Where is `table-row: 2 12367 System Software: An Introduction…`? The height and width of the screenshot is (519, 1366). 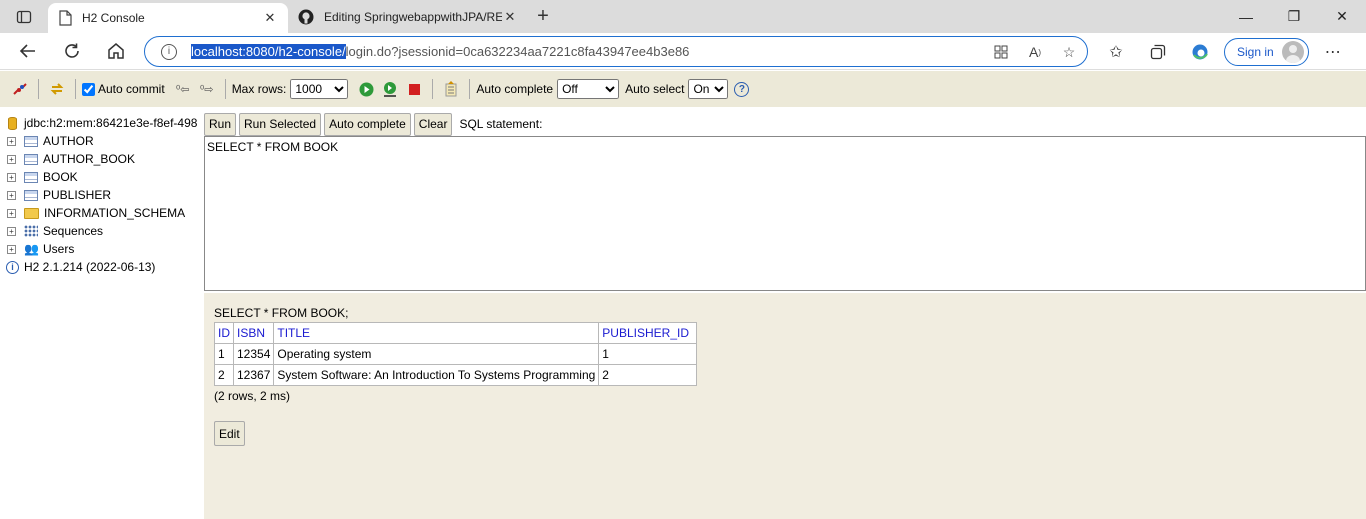
table-row: 2 12367 System Software: An Introduction… is located at coordinates (456, 375).